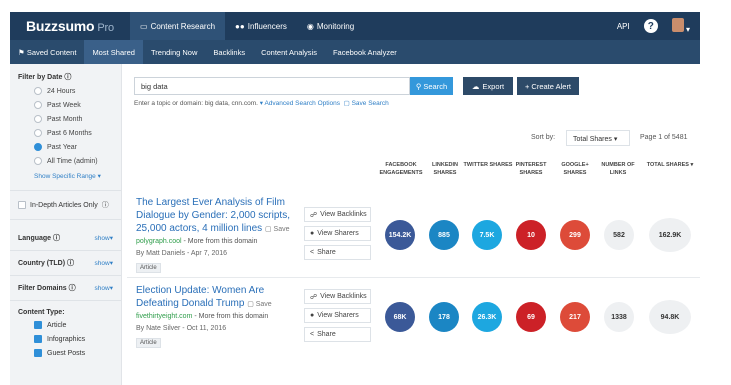  Describe the element at coordinates (70, 26) in the screenshot. I see `buzzsumo-logo: Buzzsumo Pro` at that location.